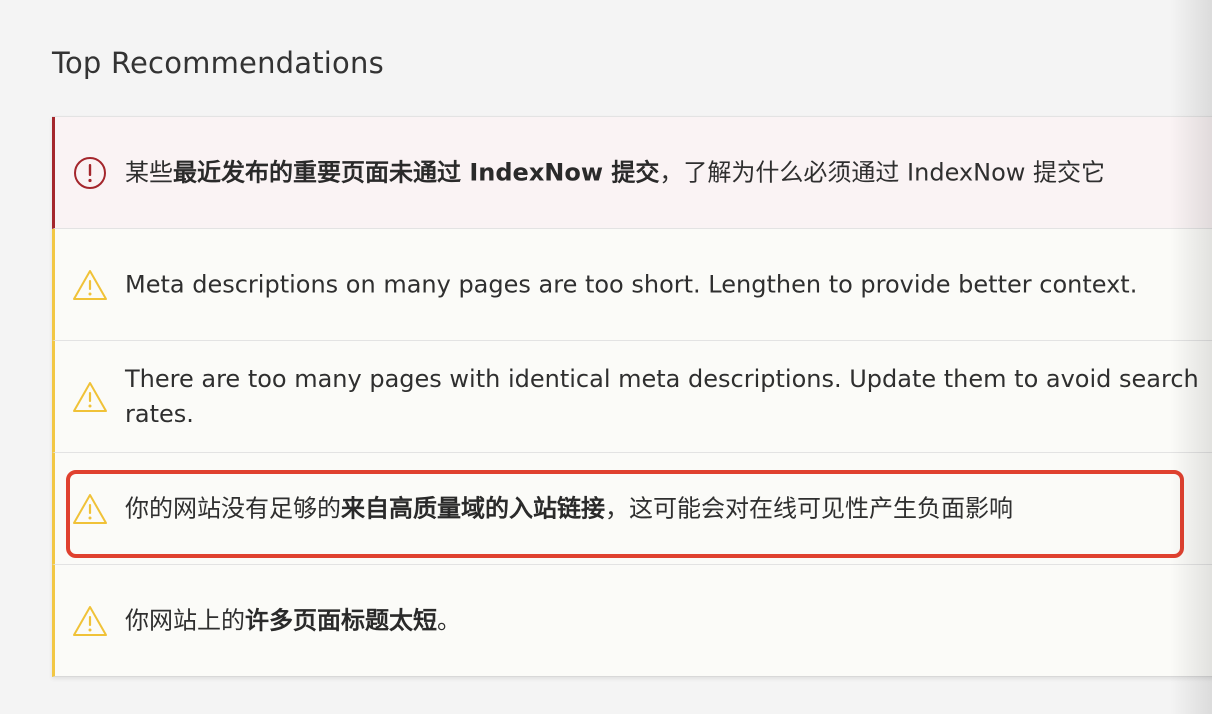 The height and width of the screenshot is (714, 1212). Describe the element at coordinates (449, 620) in the screenshot. I see `recommendation-text-suffix: 。` at that location.